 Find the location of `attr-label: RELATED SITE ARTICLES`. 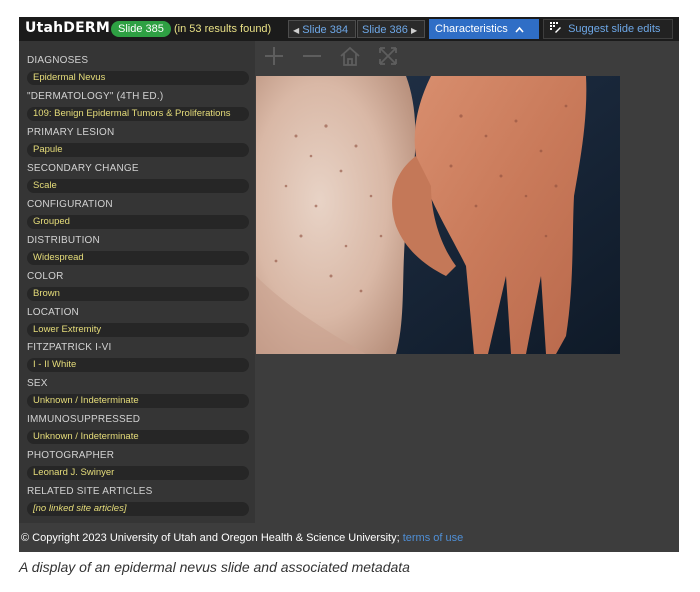

attr-label: RELATED SITE ARTICLES is located at coordinates (90, 491).